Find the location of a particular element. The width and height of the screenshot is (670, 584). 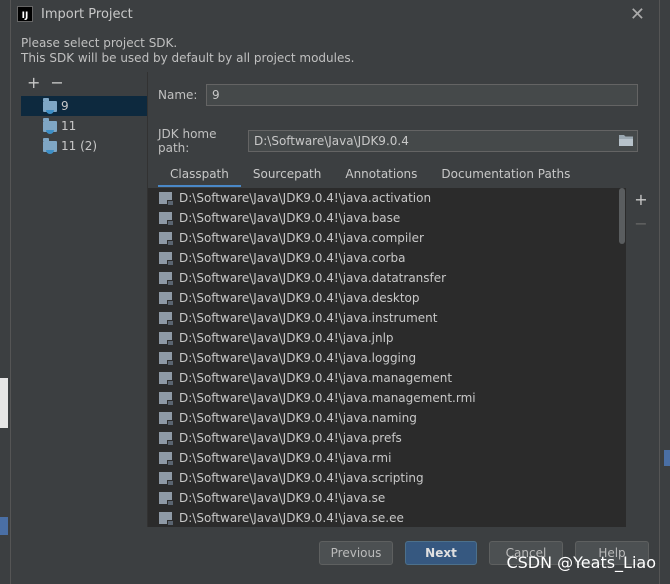

sdk-tree-item-9: 9 is located at coordinates (84, 106).